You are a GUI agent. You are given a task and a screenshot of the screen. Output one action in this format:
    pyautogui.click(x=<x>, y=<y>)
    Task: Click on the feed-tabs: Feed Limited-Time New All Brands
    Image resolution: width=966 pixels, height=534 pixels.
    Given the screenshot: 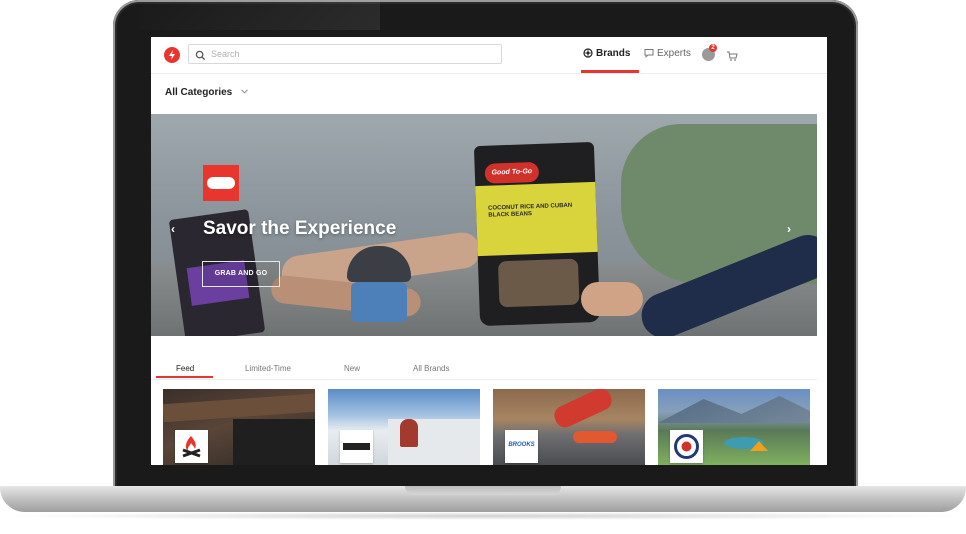 What is the action you would take?
    pyautogui.click(x=484, y=368)
    